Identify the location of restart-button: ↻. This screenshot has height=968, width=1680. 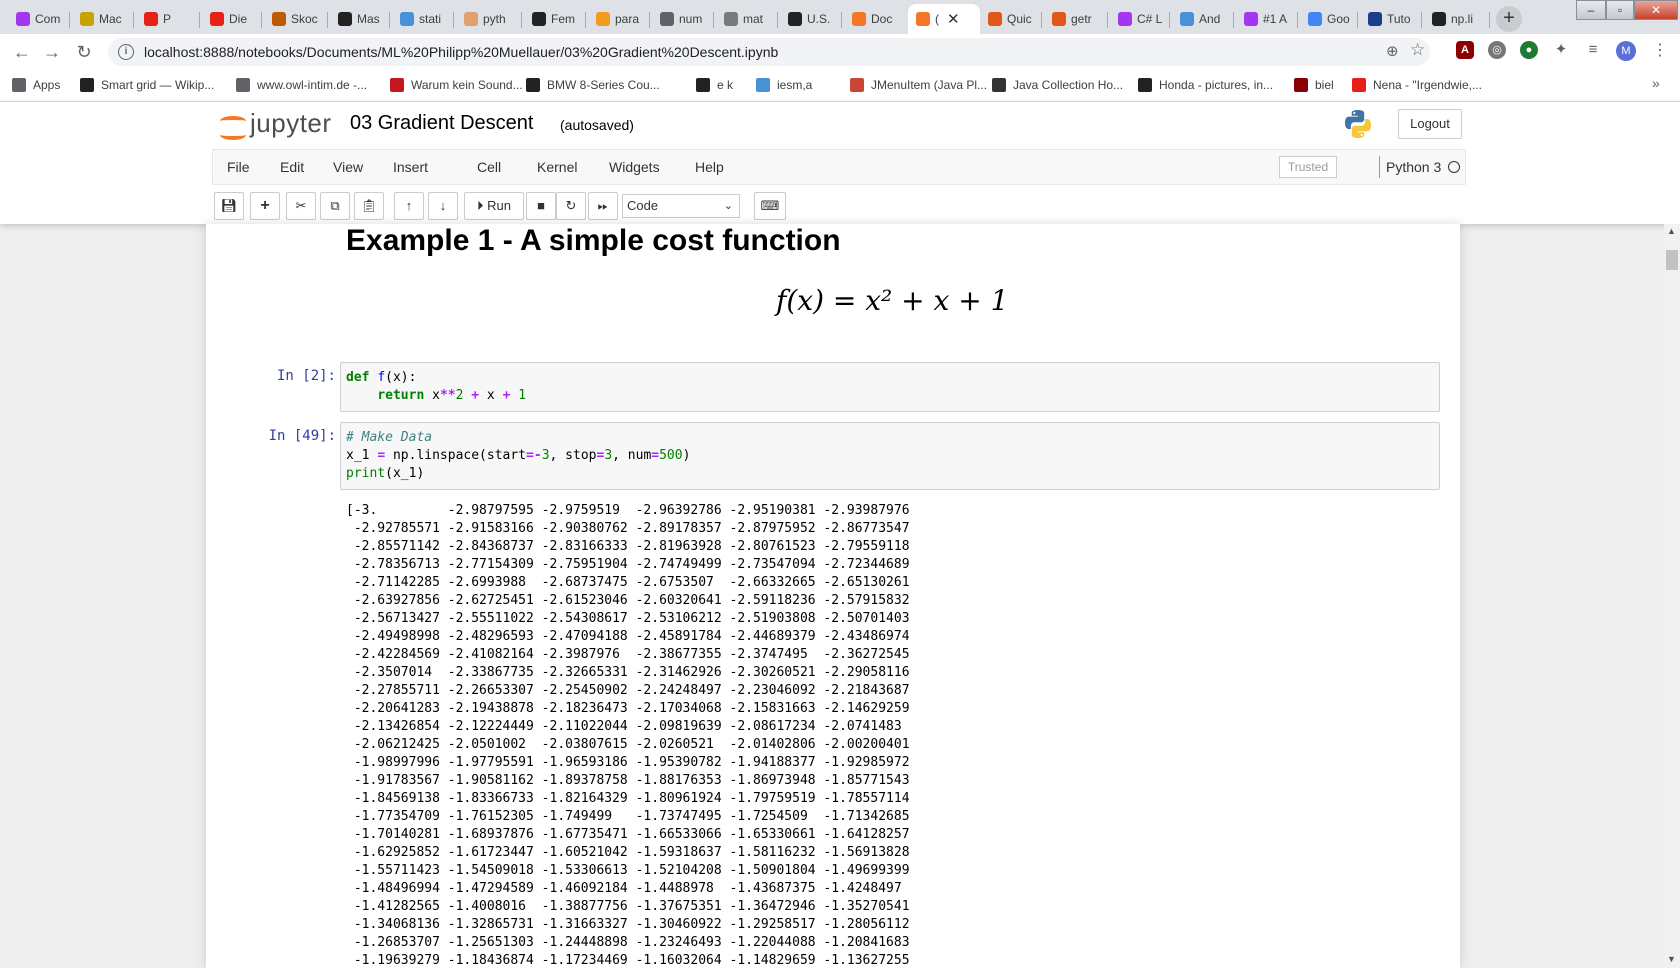
(571, 206).